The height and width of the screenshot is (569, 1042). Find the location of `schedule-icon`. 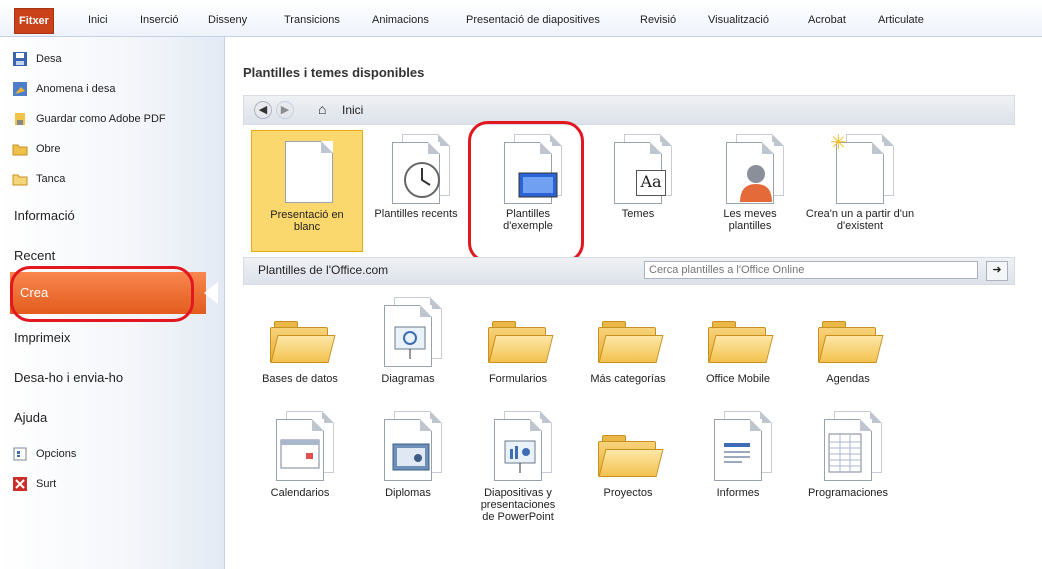

schedule-icon is located at coordinates (845, 453).